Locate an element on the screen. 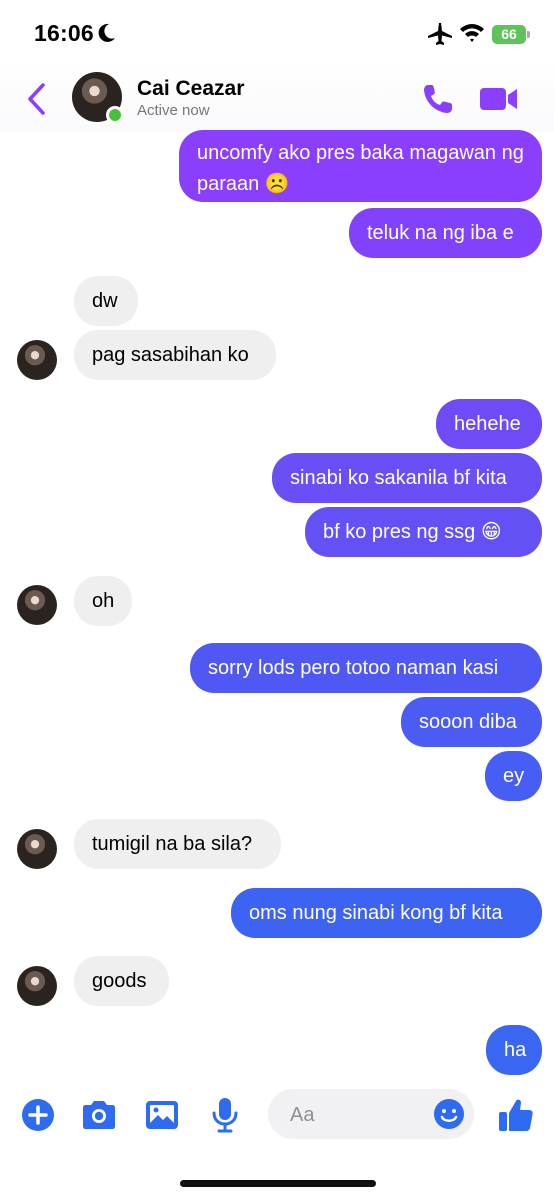  home-indicator is located at coordinates (278, 1183).